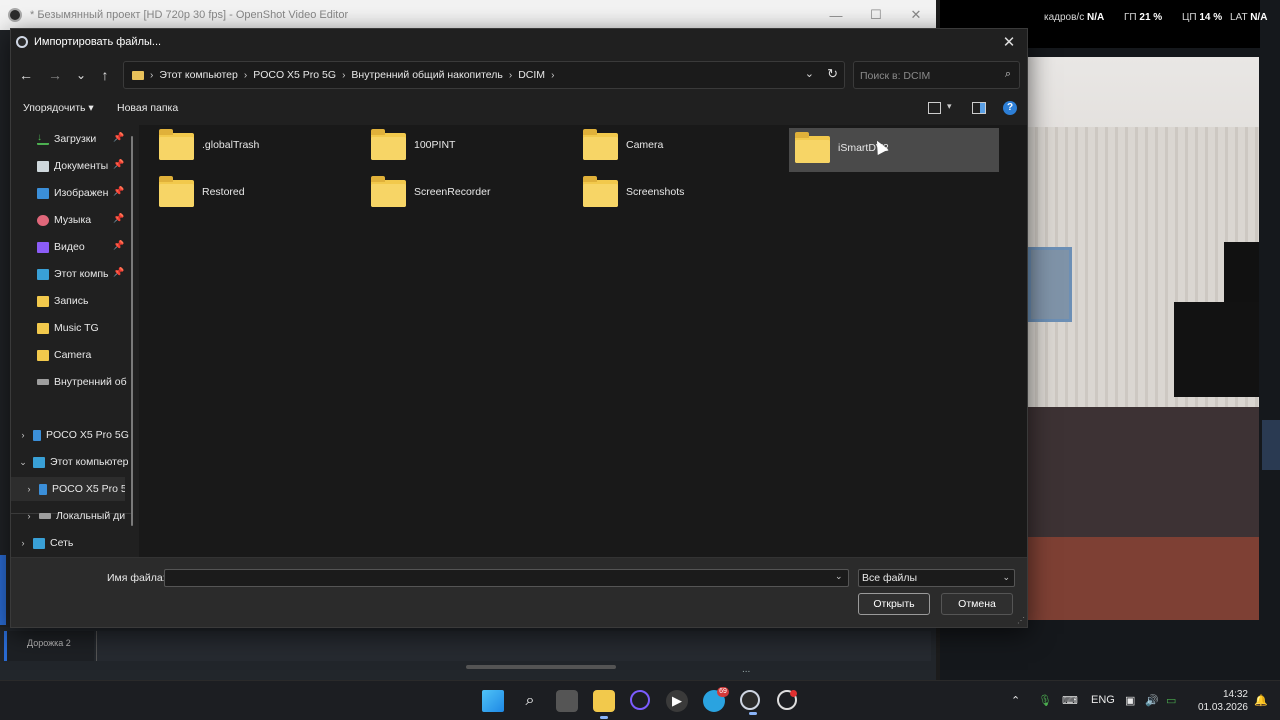  I want to click on nav-tree-poco: › POCO X5 Pro 5G, so click(73, 435).